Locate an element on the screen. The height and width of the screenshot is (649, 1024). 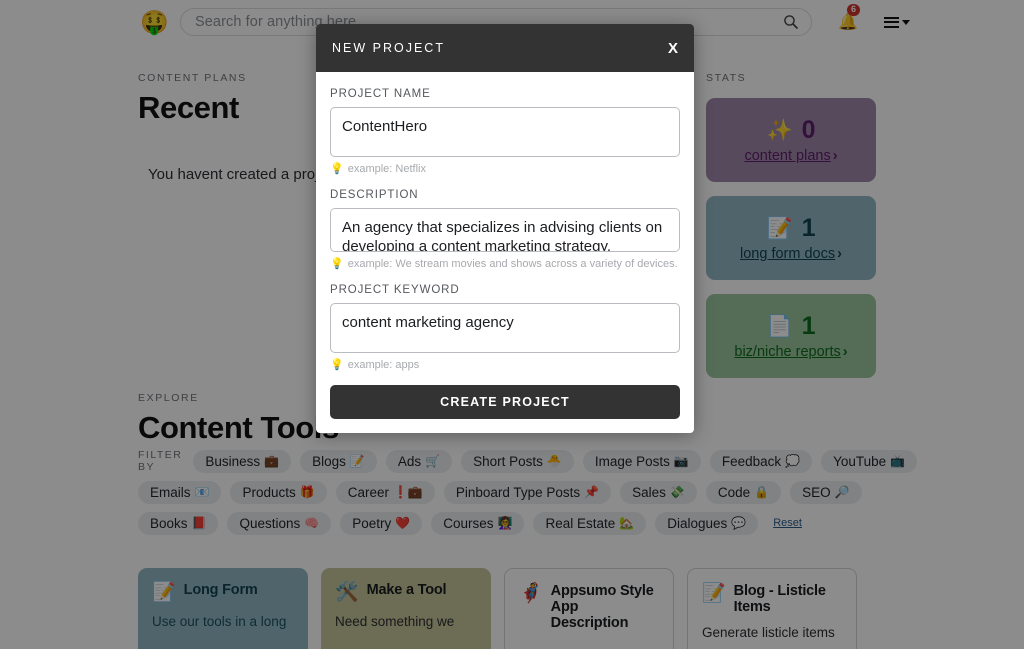
field-hint: 💡 example: apps is located at coordinates (505, 365).